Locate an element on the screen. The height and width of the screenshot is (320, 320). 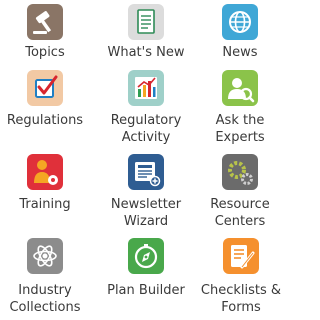
tile-resource-centers-label: Resource Centers is located at coordinates (240, 213).